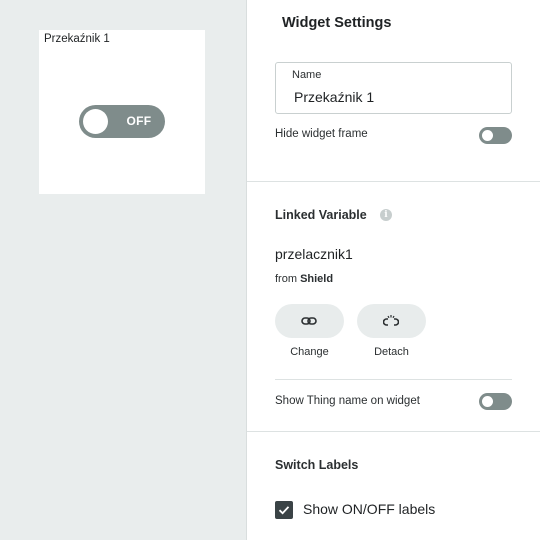  I want to click on detach-button-label: Detach, so click(391, 352).